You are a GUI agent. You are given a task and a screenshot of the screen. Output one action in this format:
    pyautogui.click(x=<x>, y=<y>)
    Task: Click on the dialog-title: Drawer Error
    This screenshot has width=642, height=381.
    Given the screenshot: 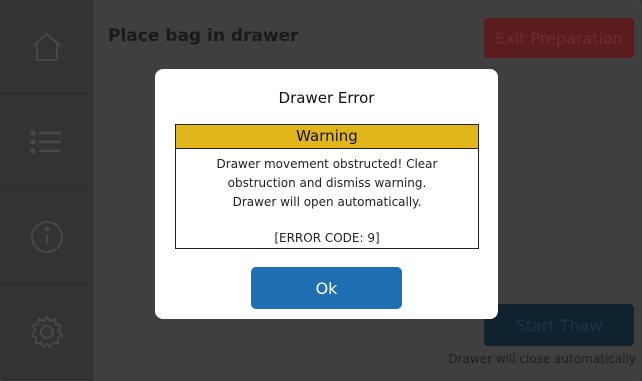 What is the action you would take?
    pyautogui.click(x=326, y=98)
    